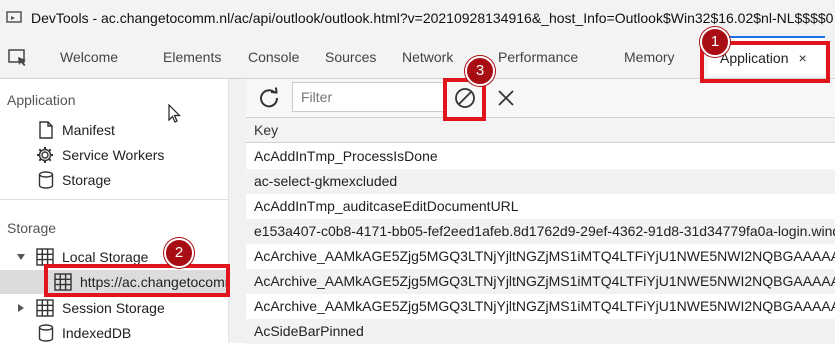 This screenshot has height=345, width=835. What do you see at coordinates (269, 98) in the screenshot?
I see `refresh-icon` at bounding box center [269, 98].